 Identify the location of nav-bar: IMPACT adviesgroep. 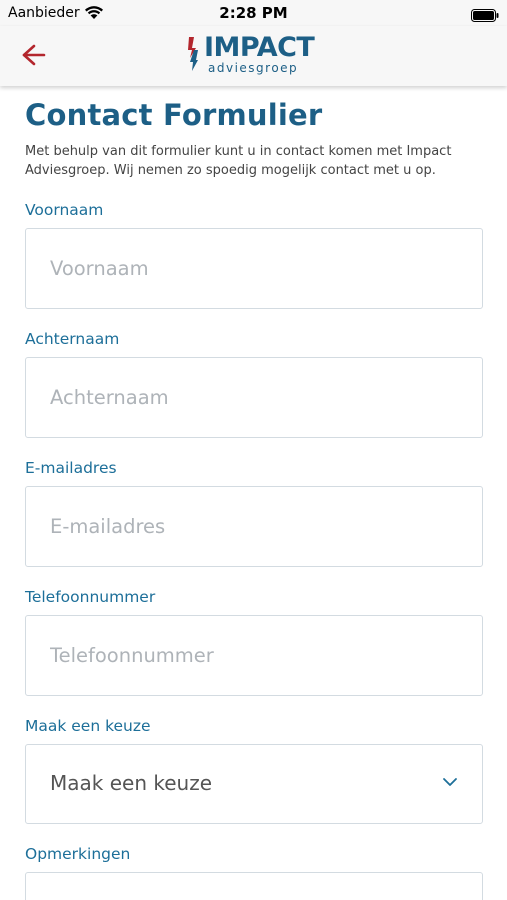
(253, 56).